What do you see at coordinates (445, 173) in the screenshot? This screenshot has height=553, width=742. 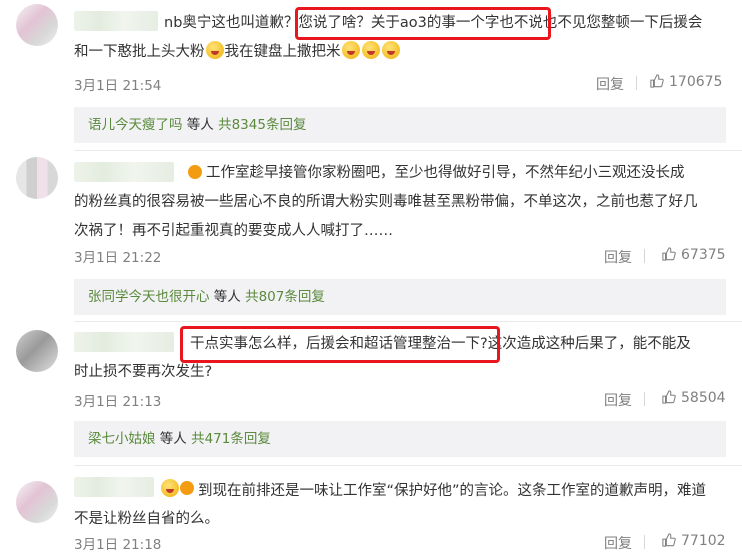 I see `comment-text-line-1: 工作室趁早接管你家粉圈吧，至少也得做好引导，不然年纪小三观还没长成` at bounding box center [445, 173].